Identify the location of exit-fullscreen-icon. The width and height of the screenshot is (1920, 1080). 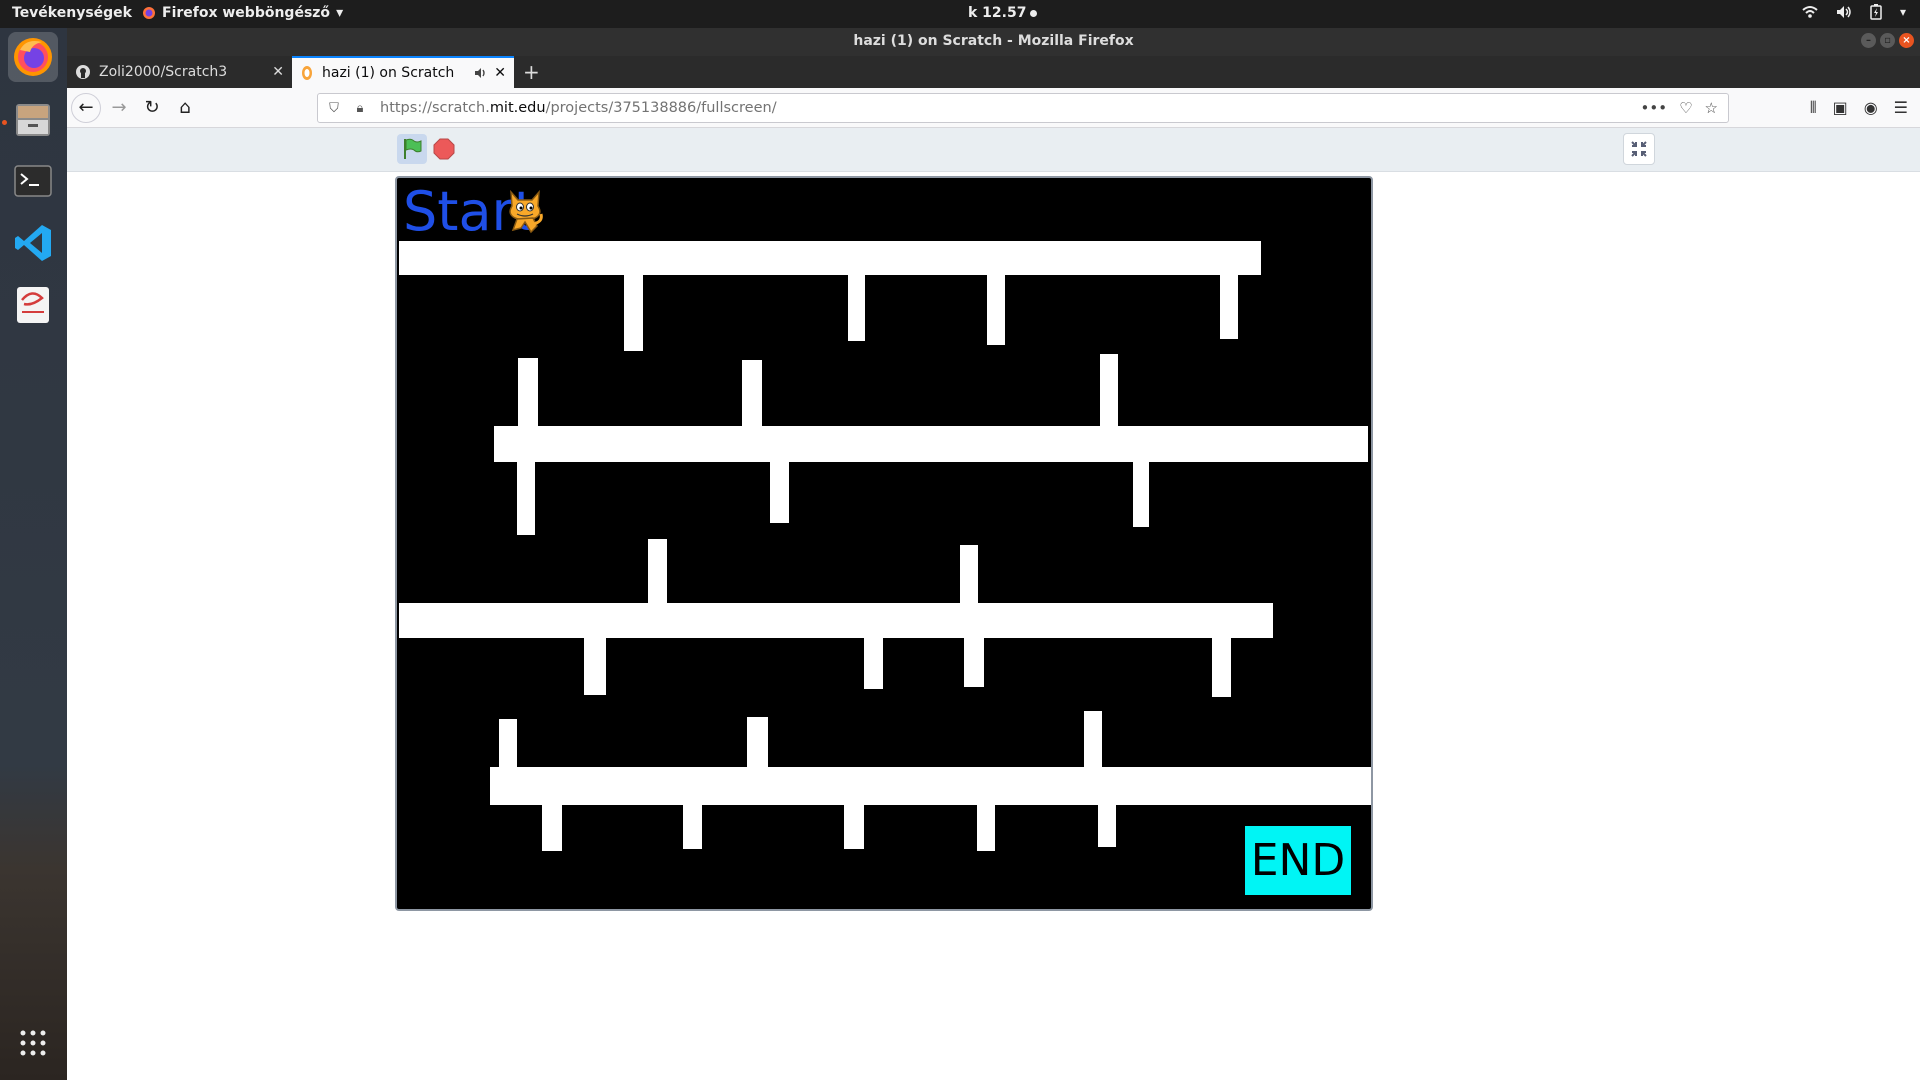
(1639, 149).